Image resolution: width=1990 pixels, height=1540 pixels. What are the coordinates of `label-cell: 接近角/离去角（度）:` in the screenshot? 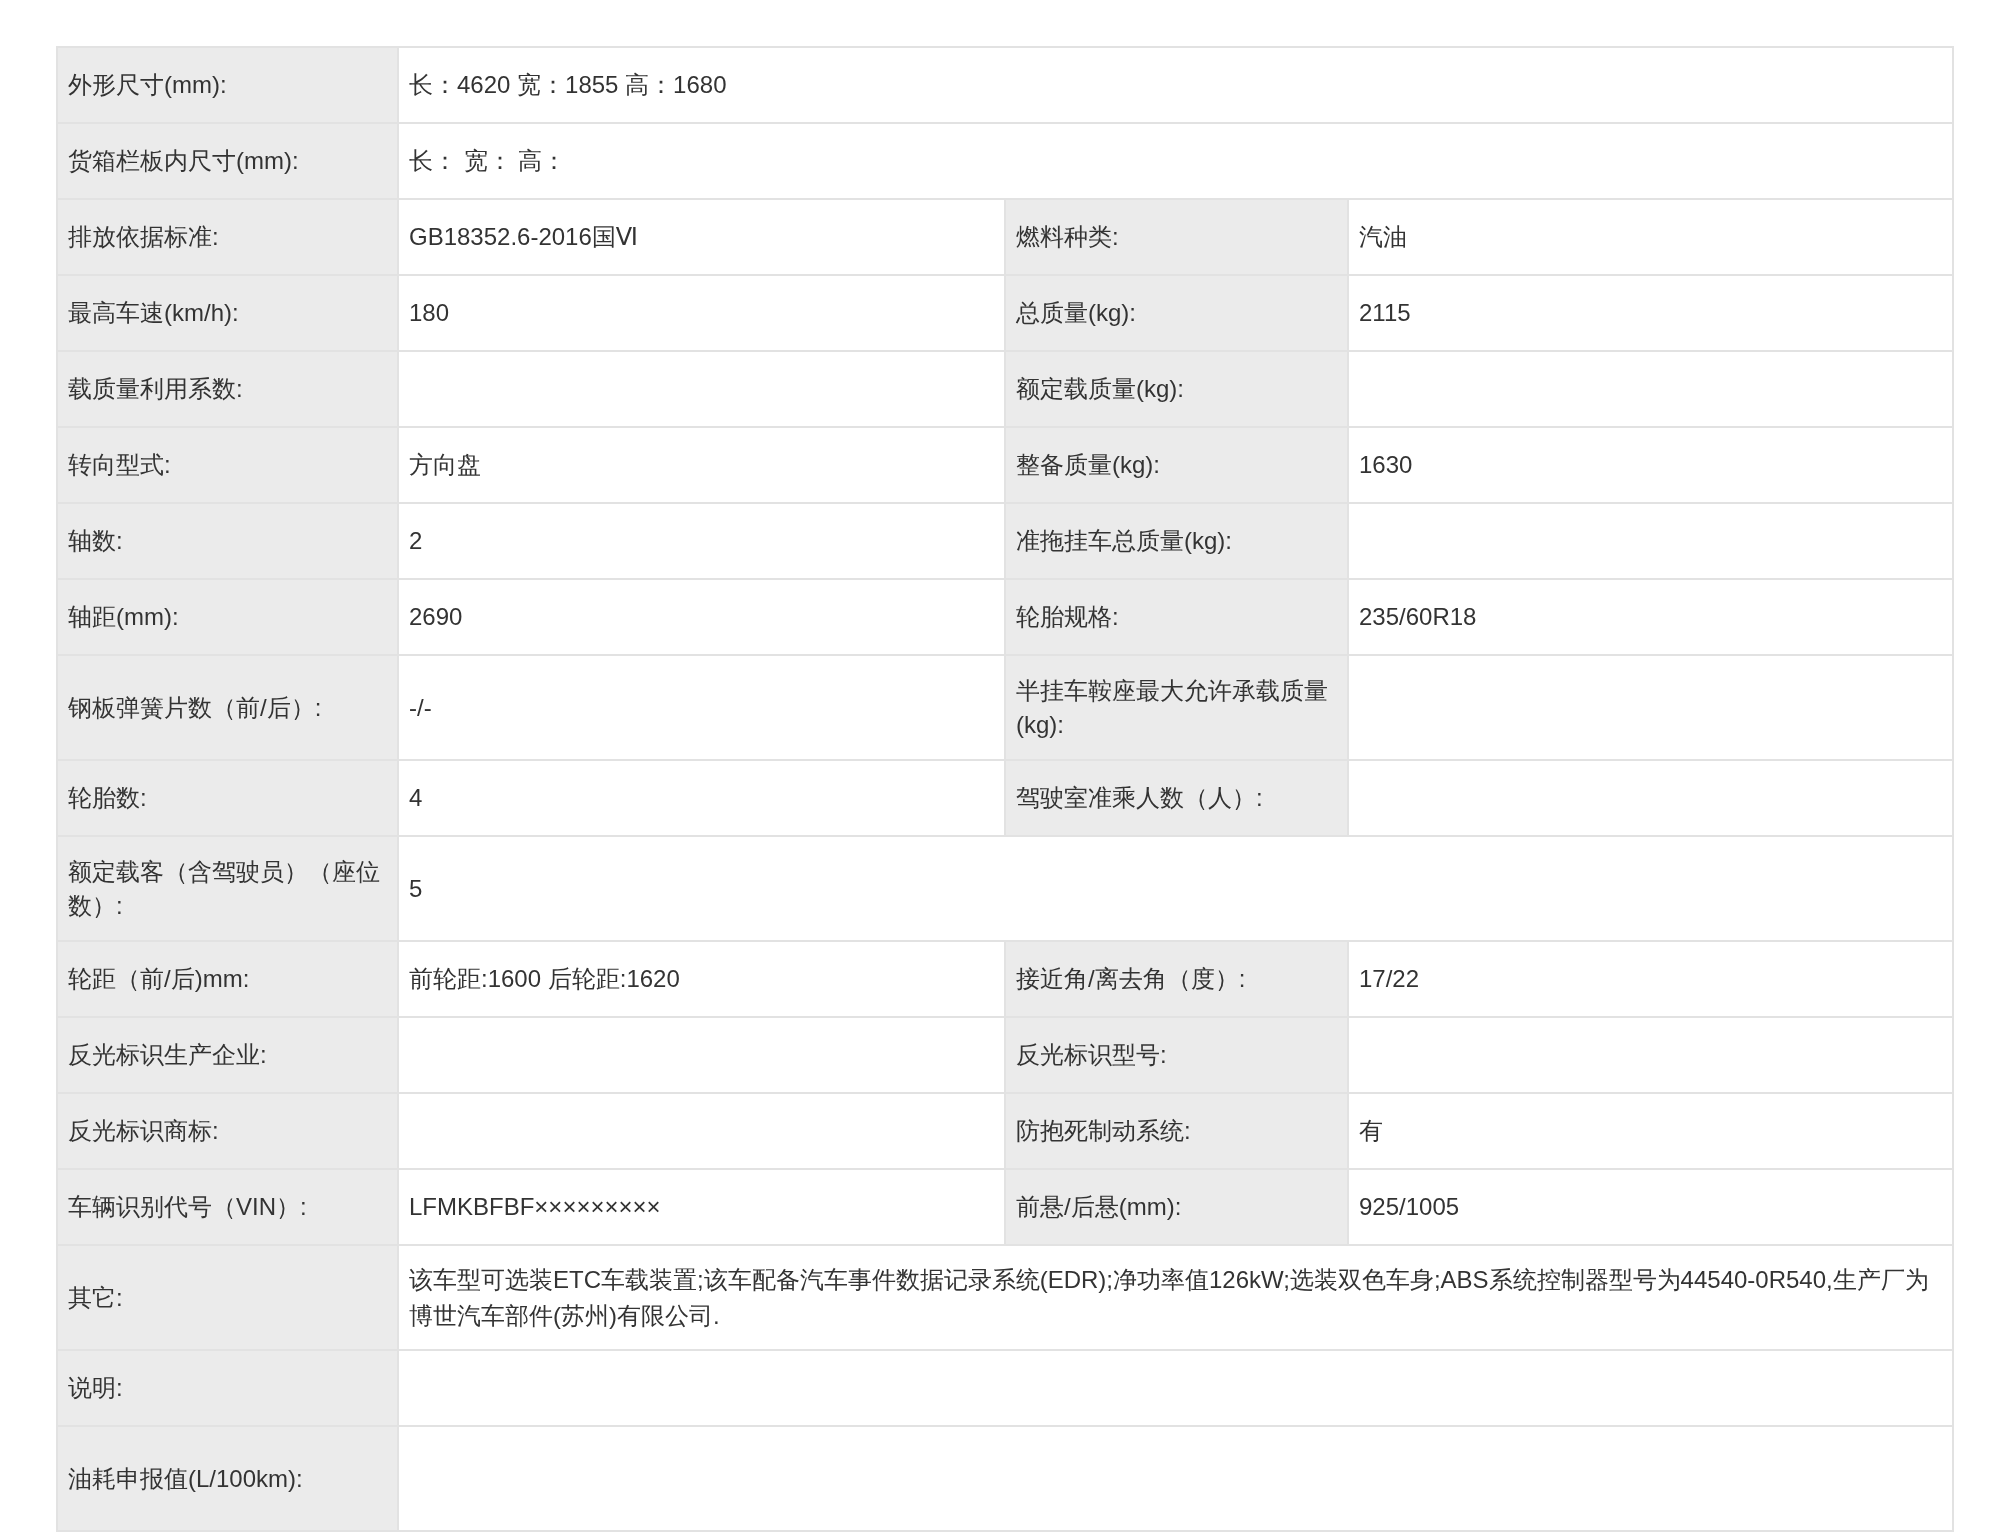 It's located at (1176, 979).